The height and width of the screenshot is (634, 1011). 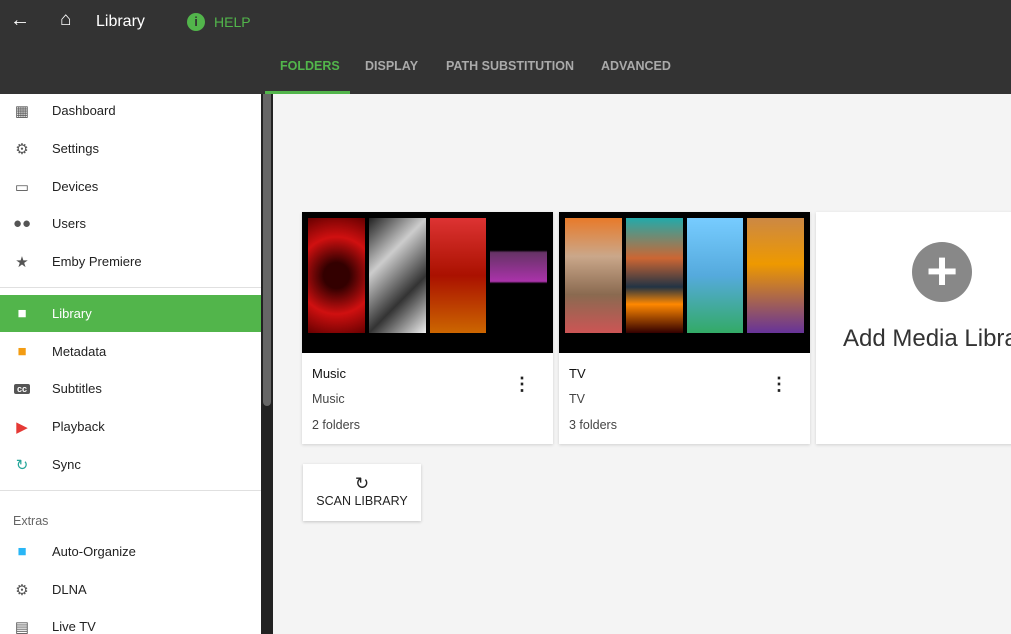 I want to click on info-icon: i, so click(x=196, y=22).